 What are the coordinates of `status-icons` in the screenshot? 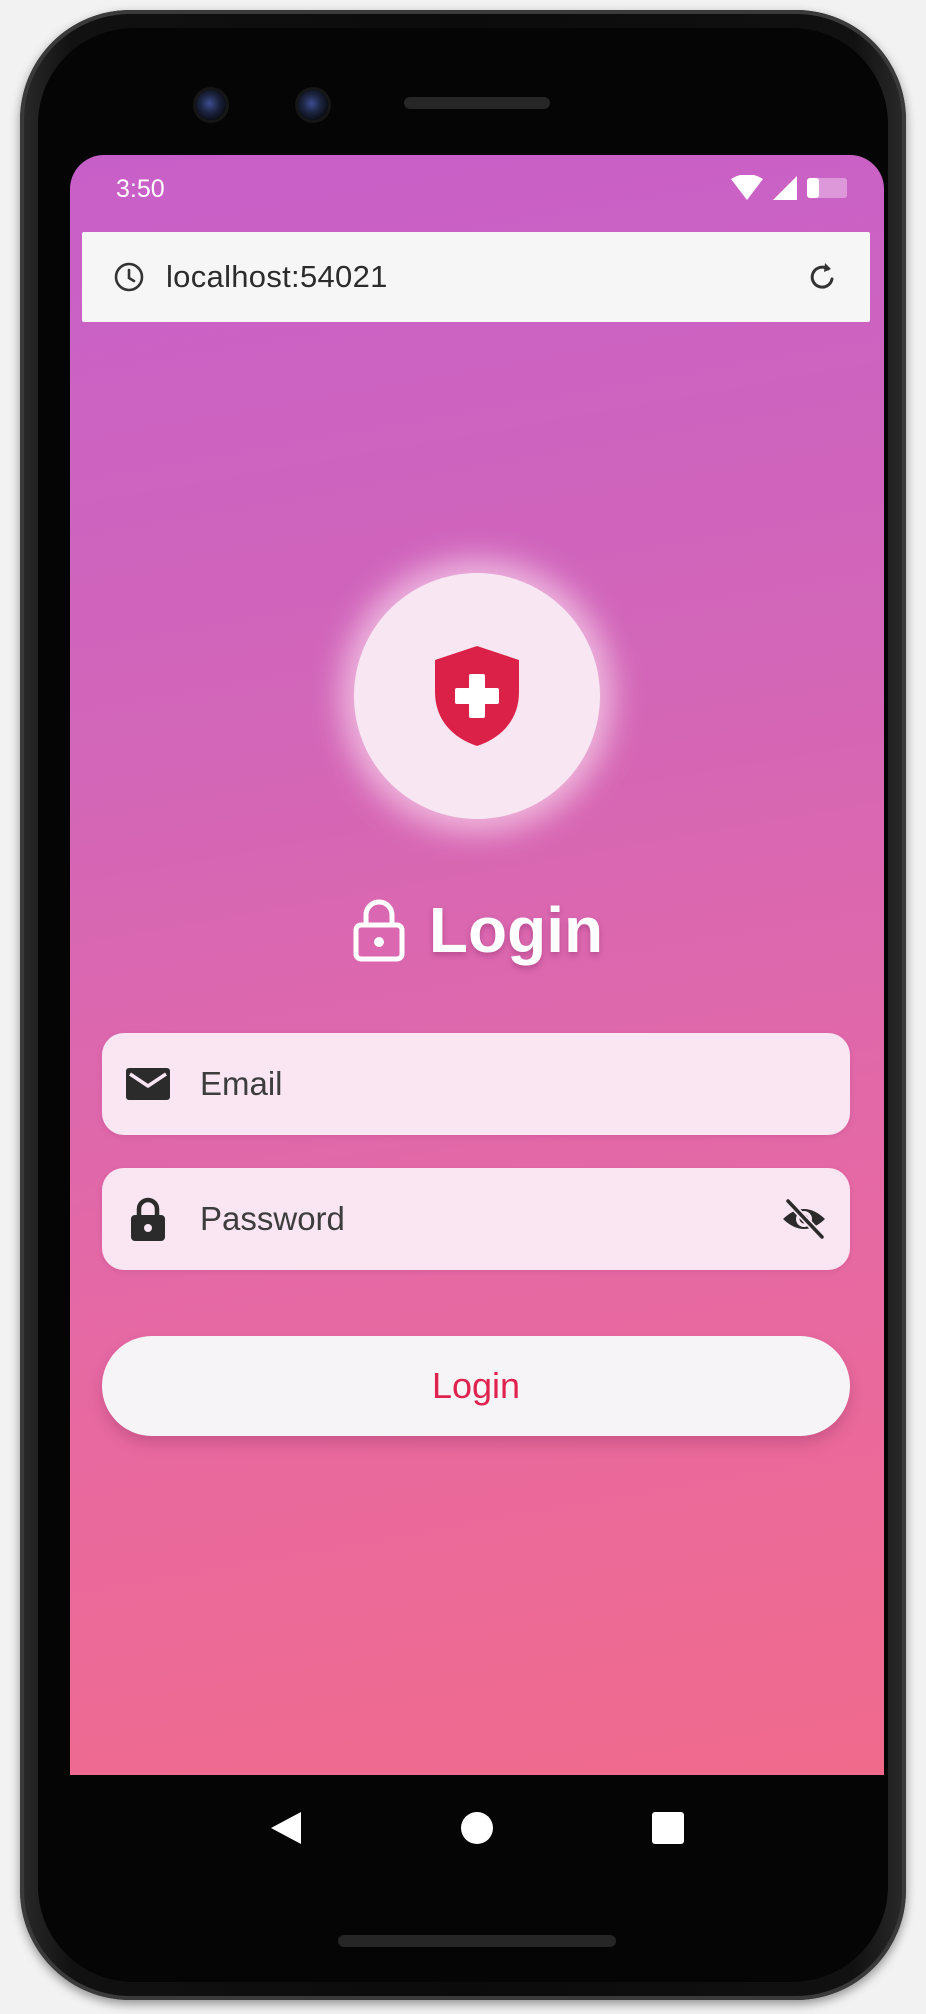 It's located at (790, 188).